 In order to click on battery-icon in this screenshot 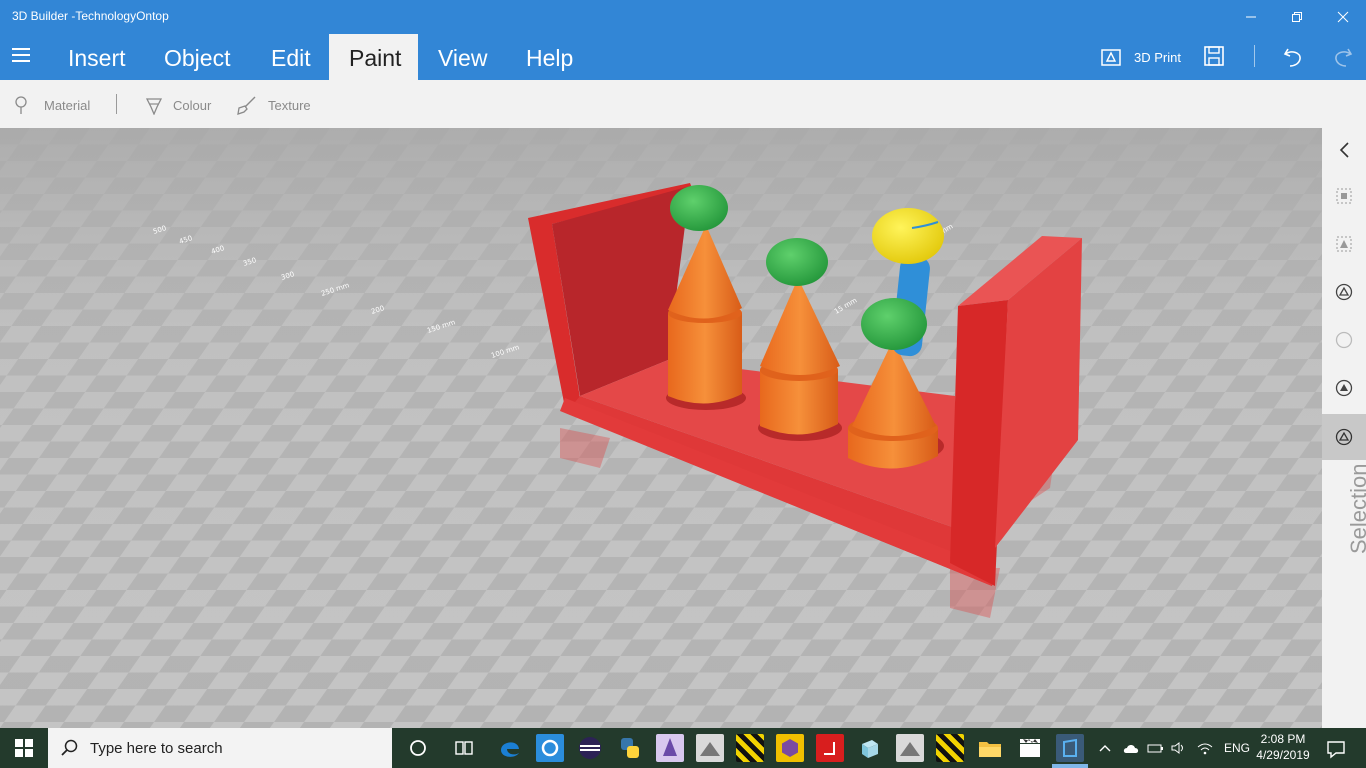, I will do `click(1155, 748)`.